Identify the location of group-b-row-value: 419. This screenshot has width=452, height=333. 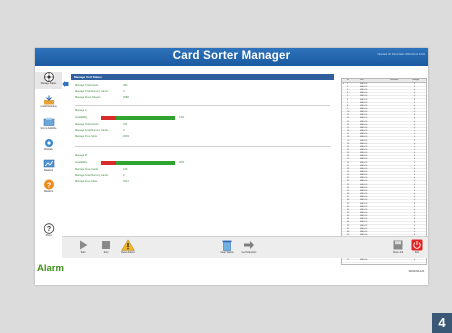
(125, 169).